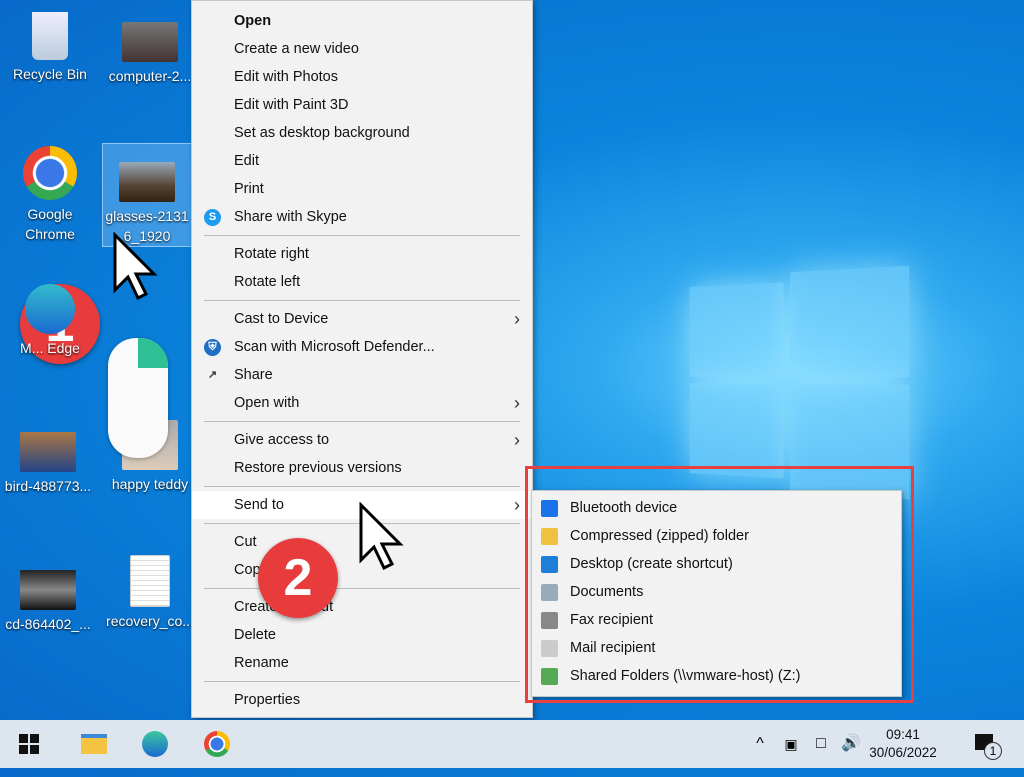 The image size is (1024, 777). What do you see at coordinates (512, 744) in the screenshot?
I see `taskbar: ^ ▣ □ 🔊 09:41 30/06/2022 1` at bounding box center [512, 744].